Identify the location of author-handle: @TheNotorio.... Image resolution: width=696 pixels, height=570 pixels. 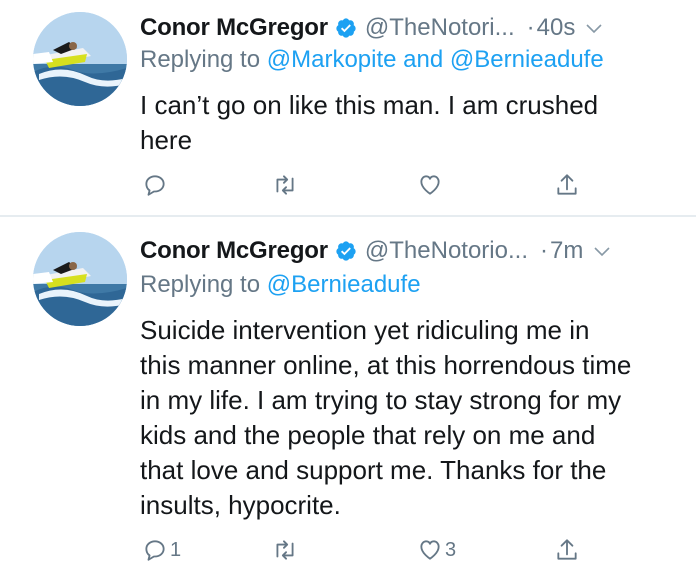
(446, 251).